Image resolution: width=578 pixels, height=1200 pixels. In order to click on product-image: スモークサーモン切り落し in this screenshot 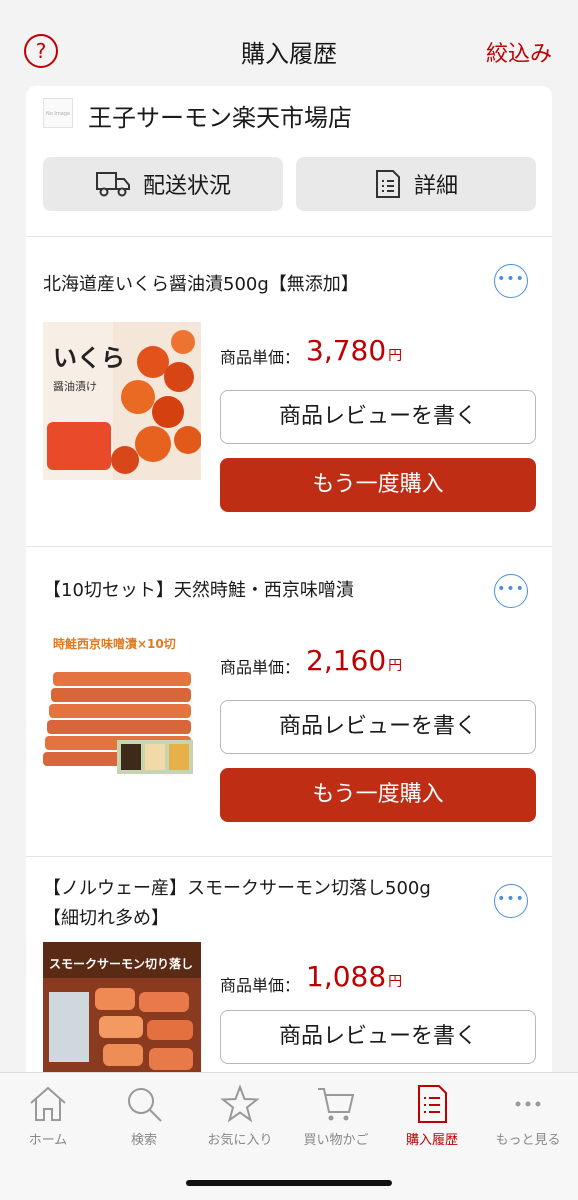, I will do `click(122, 1009)`.